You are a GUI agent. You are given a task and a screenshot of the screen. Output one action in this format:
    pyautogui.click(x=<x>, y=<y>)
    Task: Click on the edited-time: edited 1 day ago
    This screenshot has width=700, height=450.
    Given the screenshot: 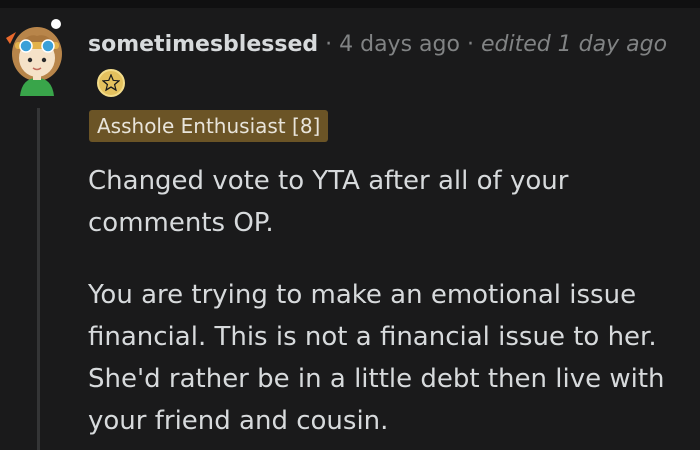 What is the action you would take?
    pyautogui.click(x=574, y=44)
    